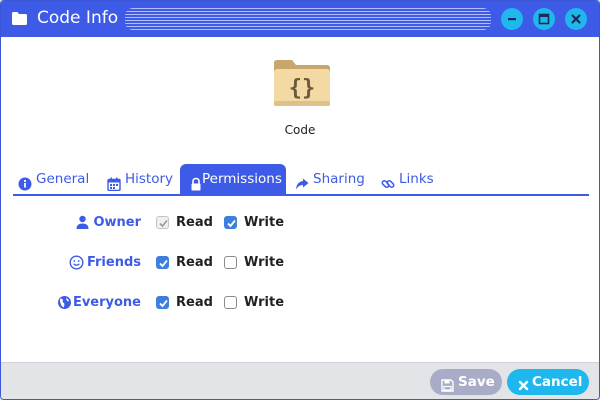 Image resolution: width=600 pixels, height=400 pixels. What do you see at coordinates (78, 18) in the screenshot?
I see `window-title: Code Info` at bounding box center [78, 18].